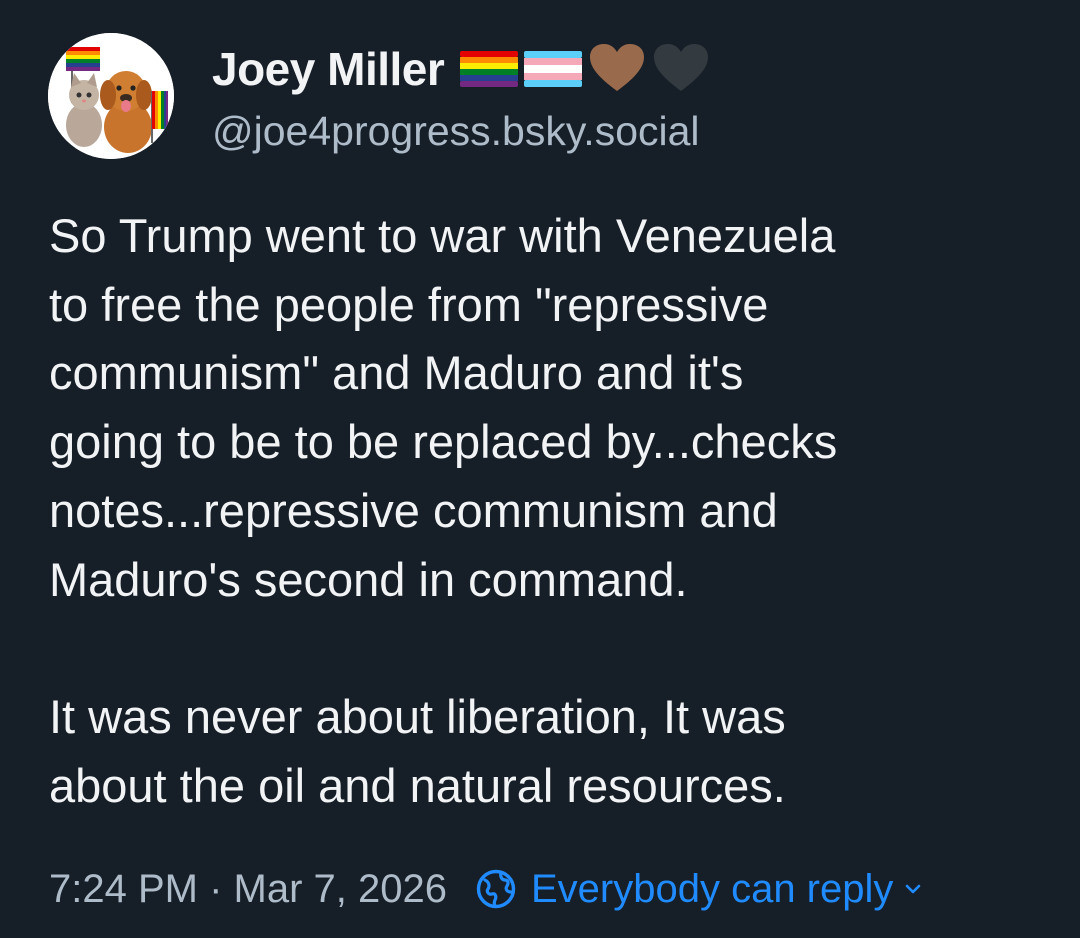 This screenshot has width=1080, height=938. I want to click on name-flair, so click(585, 69).